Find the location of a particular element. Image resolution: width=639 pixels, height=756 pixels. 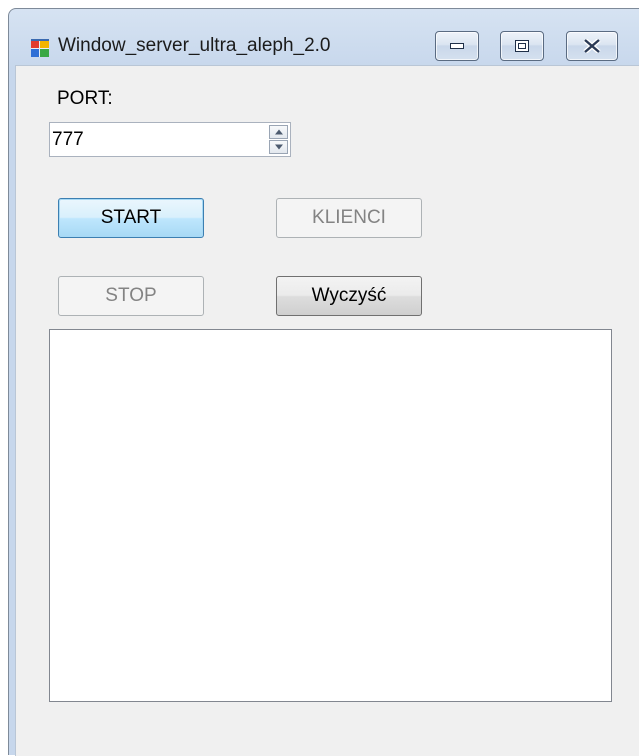

start-button: START is located at coordinates (131, 218).